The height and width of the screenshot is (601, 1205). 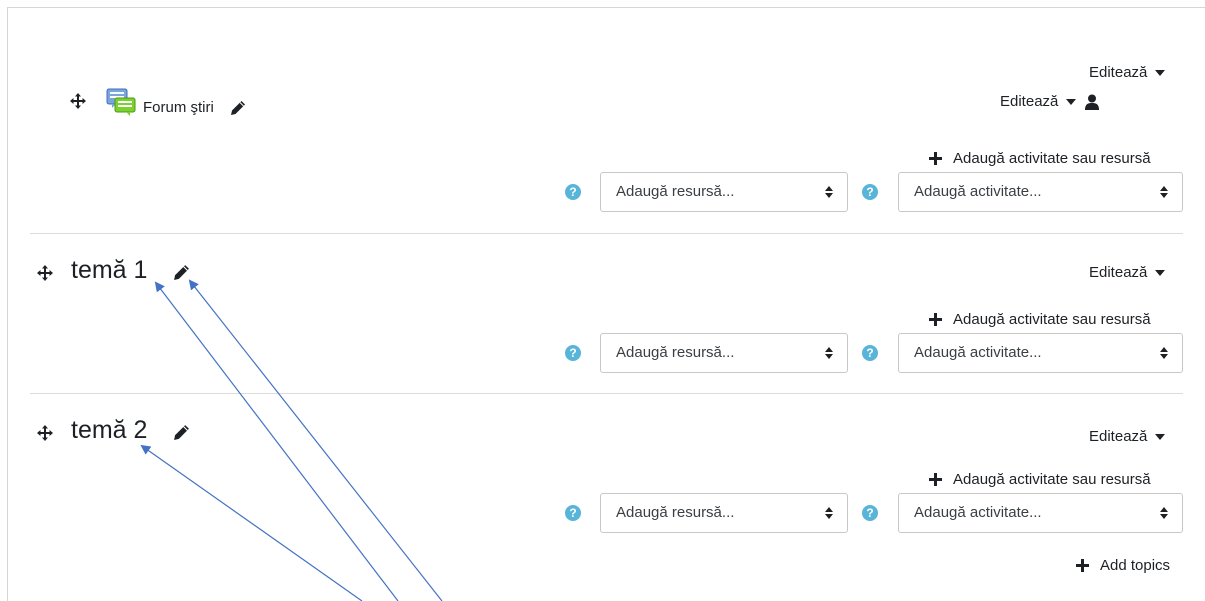 I want to click on user-icon, so click(x=1092, y=102).